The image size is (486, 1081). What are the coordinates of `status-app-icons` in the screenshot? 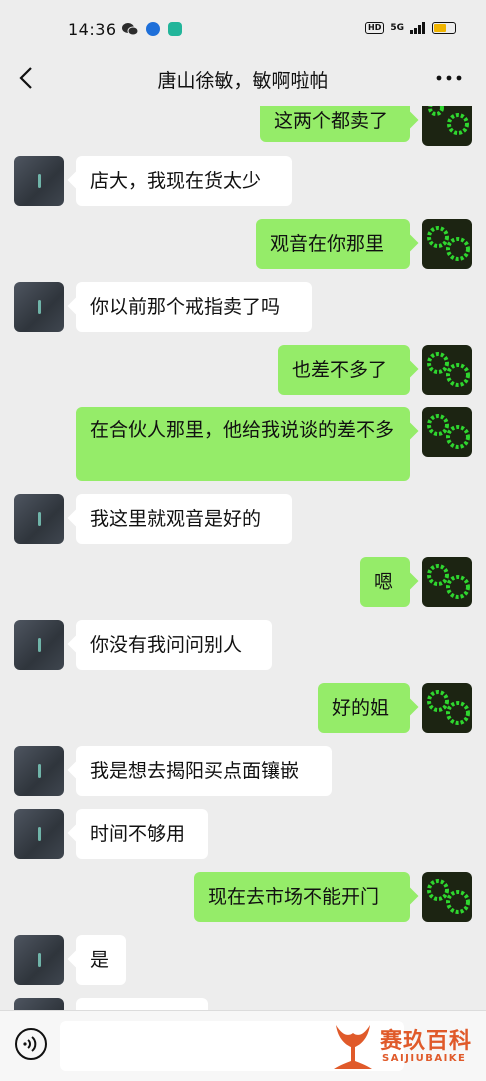 It's located at (152, 29).